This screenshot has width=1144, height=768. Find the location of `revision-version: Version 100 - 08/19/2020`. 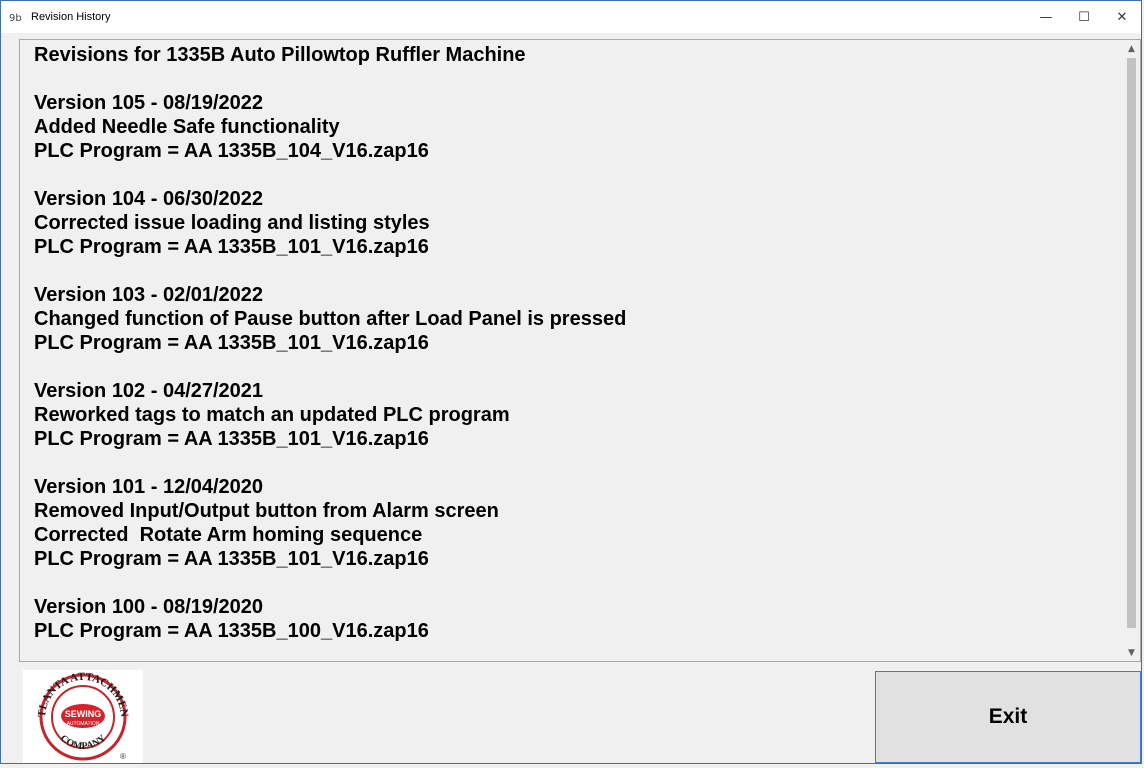

revision-version: Version 100 - 08/19/2020 is located at coordinates (149, 607).